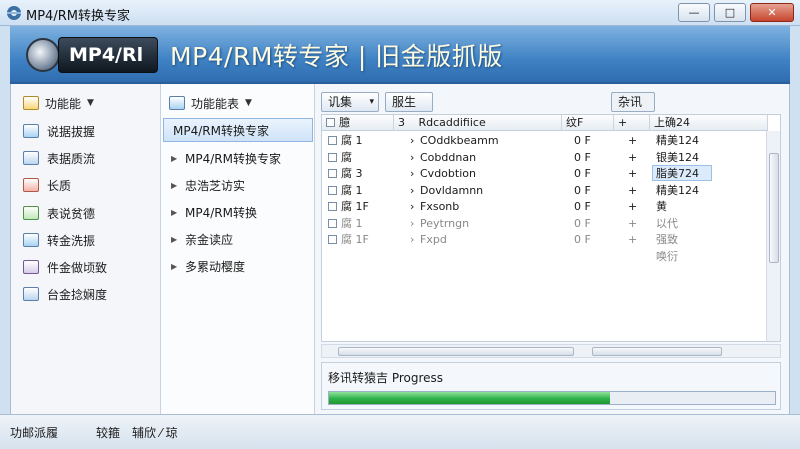 This screenshot has width=800, height=449. Describe the element at coordinates (677, 191) in the screenshot. I see `table-cell: 精美124` at that location.